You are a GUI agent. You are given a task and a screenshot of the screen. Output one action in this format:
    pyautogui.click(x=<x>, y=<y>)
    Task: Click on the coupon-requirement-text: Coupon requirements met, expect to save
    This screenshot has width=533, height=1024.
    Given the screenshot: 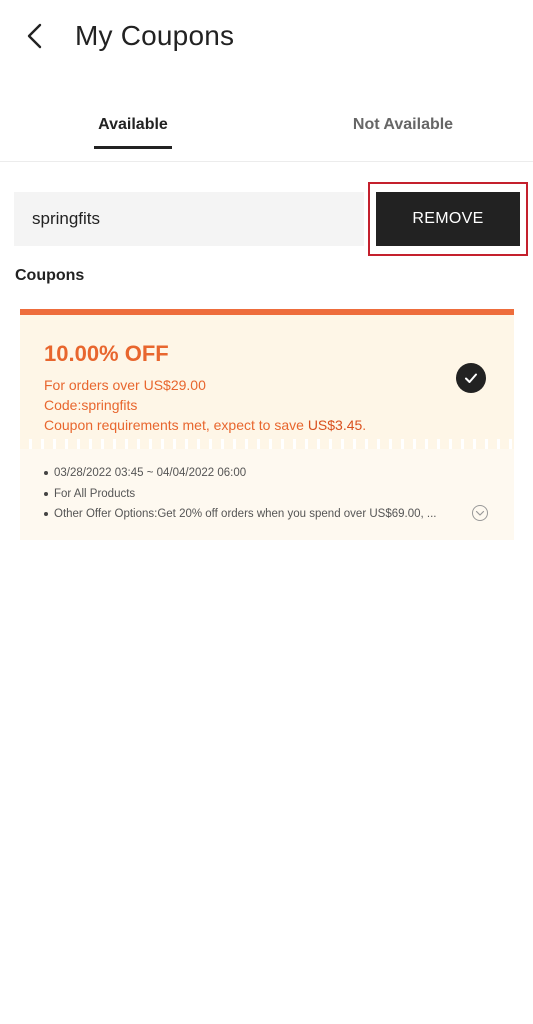 What is the action you would take?
    pyautogui.click(x=176, y=425)
    